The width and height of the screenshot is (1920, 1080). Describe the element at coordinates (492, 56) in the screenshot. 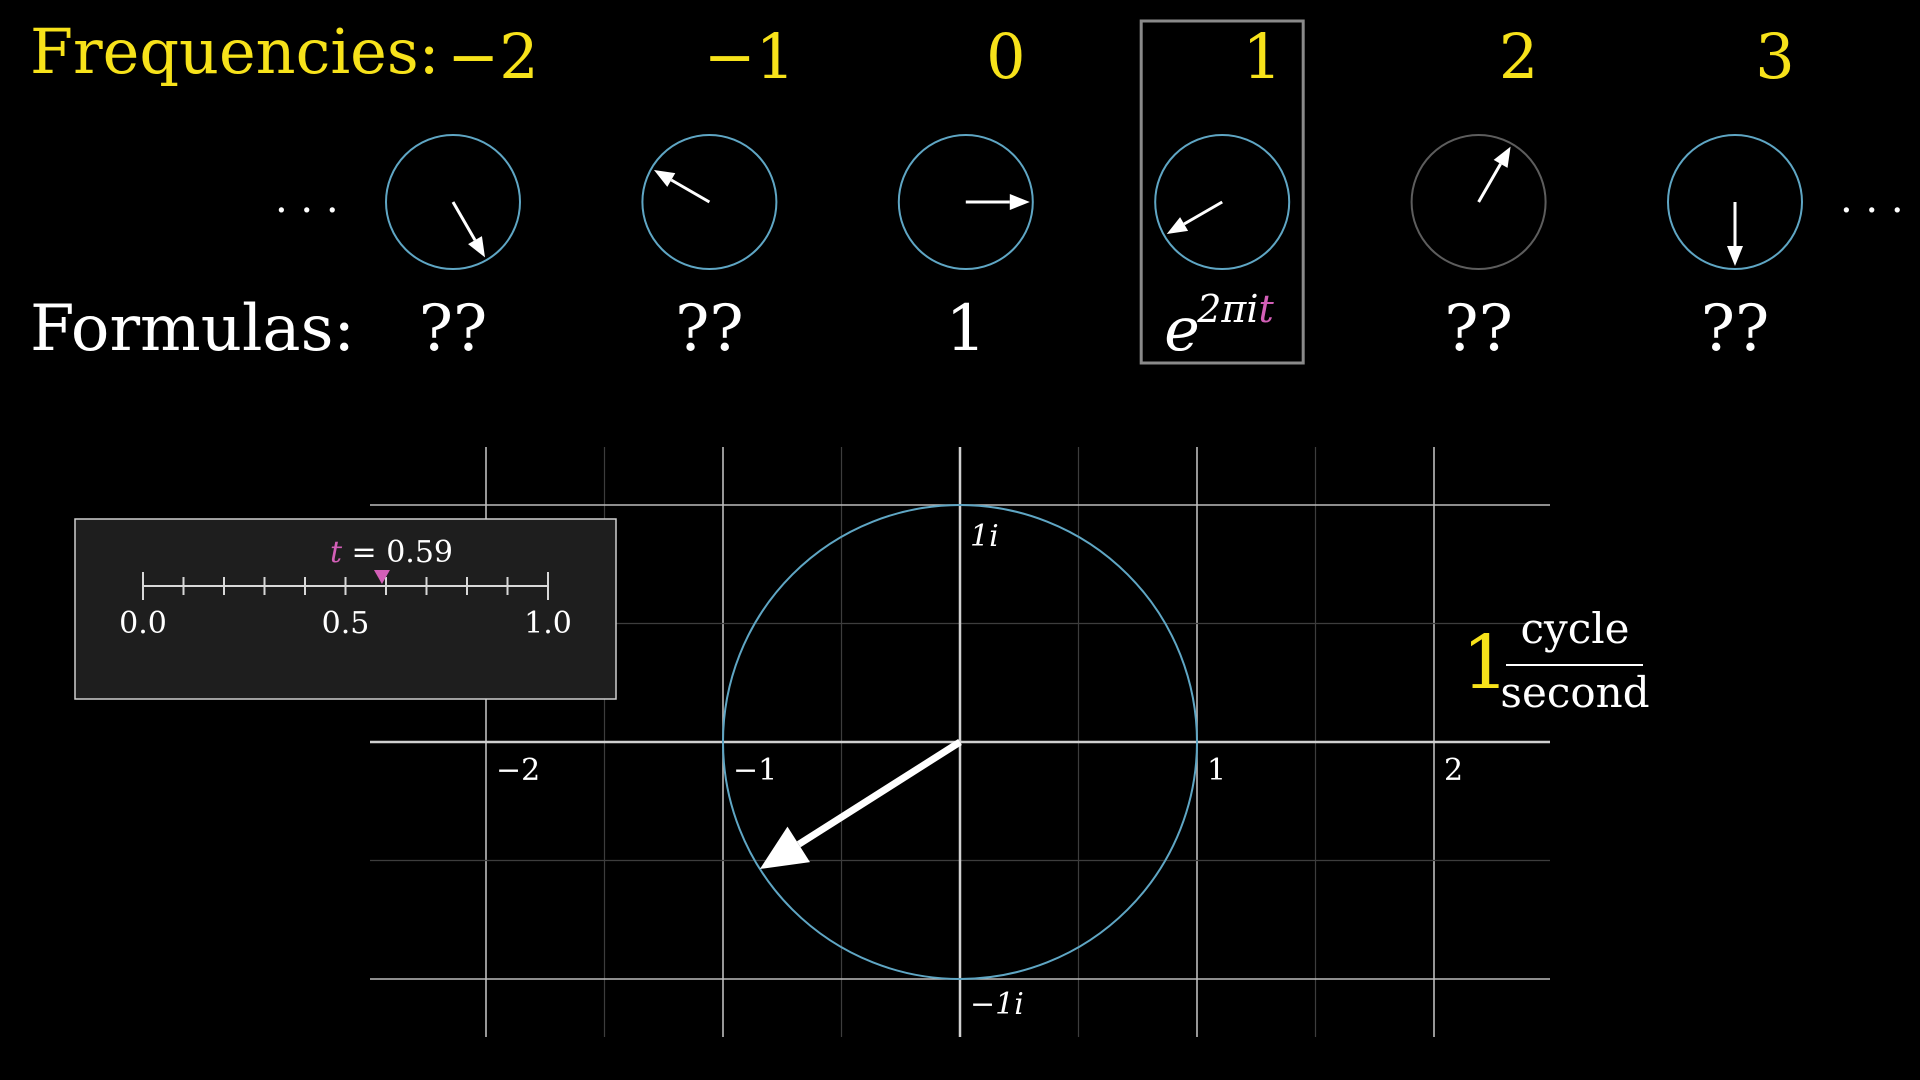

I see `frequency-value: −2` at that location.